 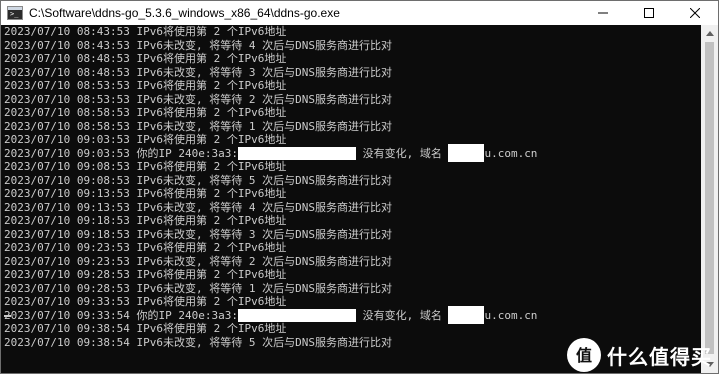 I want to click on log-timestamp: 2023/07/10 09:33:53, so click(x=67, y=301).